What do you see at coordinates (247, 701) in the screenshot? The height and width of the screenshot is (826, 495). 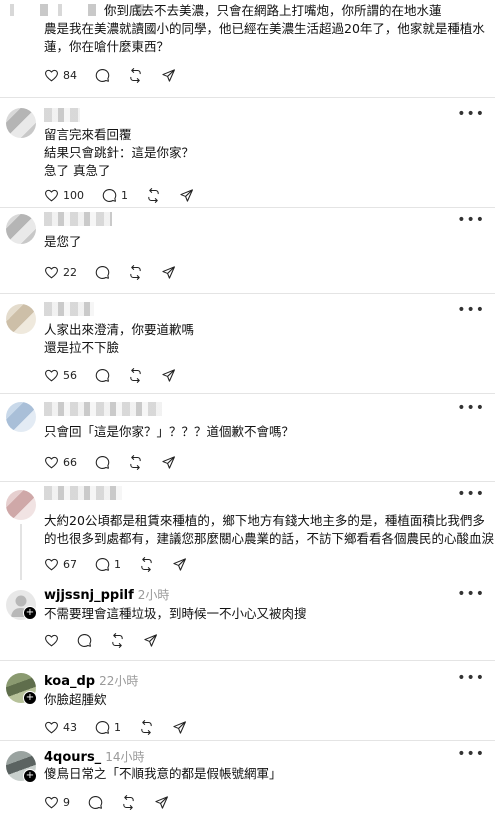 I see `comment-post-8: + koa_dp 22小時 ••• 你臉超腫欸 43 1` at bounding box center [247, 701].